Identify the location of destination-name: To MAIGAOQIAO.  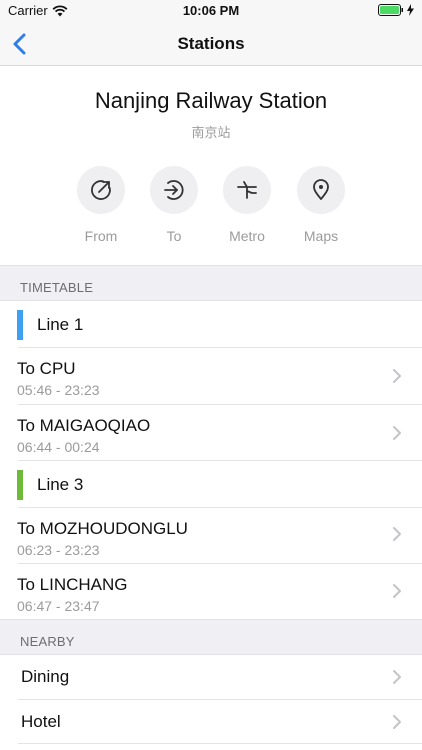
(84, 425).